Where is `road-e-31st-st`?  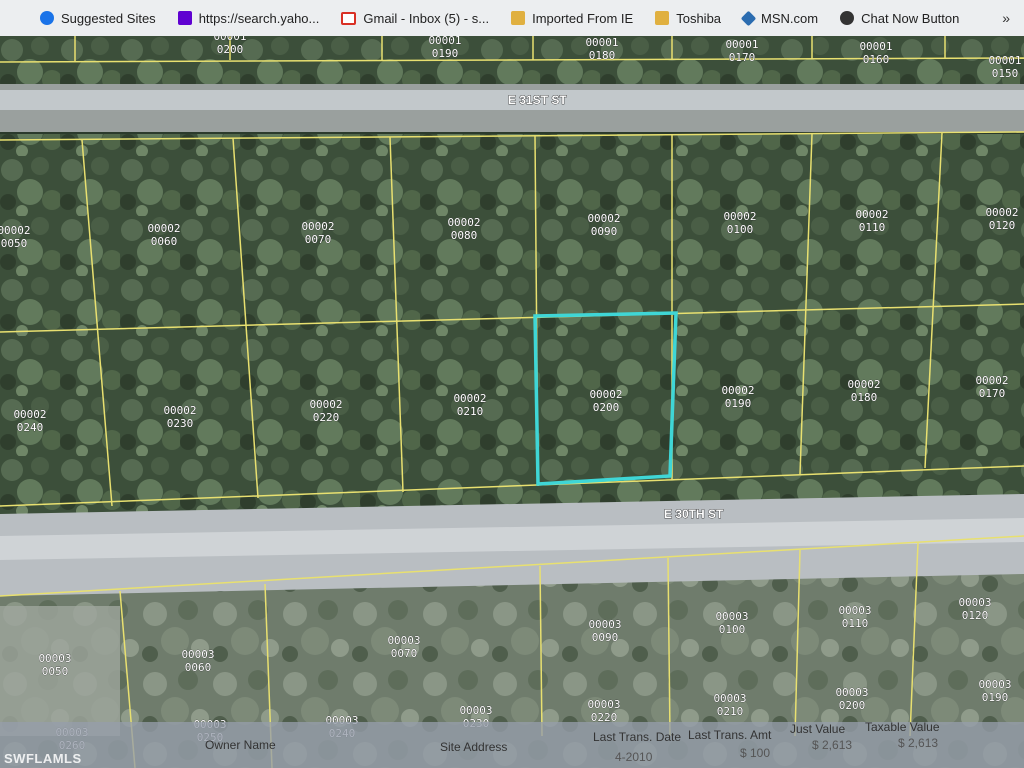
road-e-31st-st is located at coordinates (512, 108).